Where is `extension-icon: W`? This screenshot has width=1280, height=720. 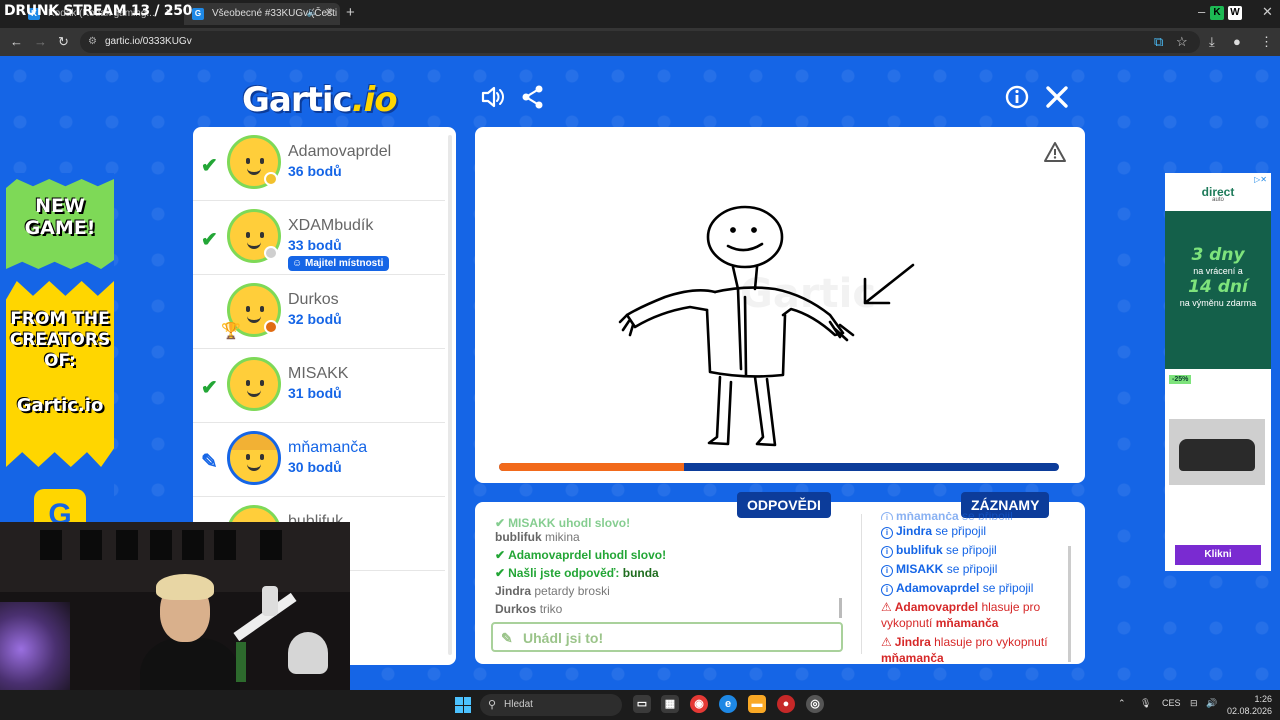
extension-icon: W is located at coordinates (1235, 13).